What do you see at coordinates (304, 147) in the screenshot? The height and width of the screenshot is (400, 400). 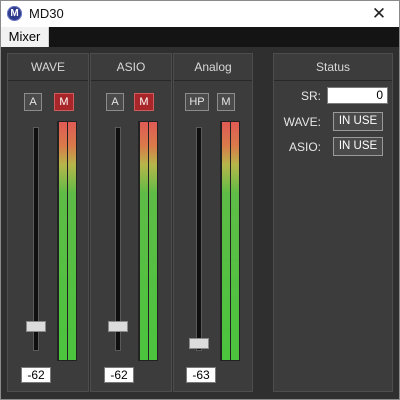 I see `asio-status-label: ASIO:` at bounding box center [304, 147].